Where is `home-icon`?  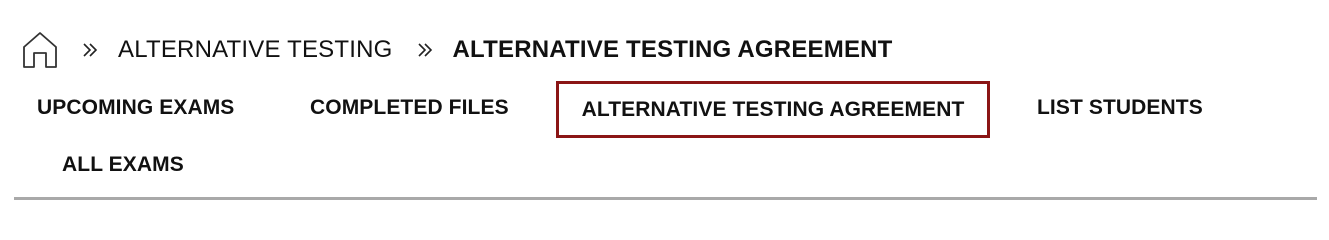 home-icon is located at coordinates (40, 50).